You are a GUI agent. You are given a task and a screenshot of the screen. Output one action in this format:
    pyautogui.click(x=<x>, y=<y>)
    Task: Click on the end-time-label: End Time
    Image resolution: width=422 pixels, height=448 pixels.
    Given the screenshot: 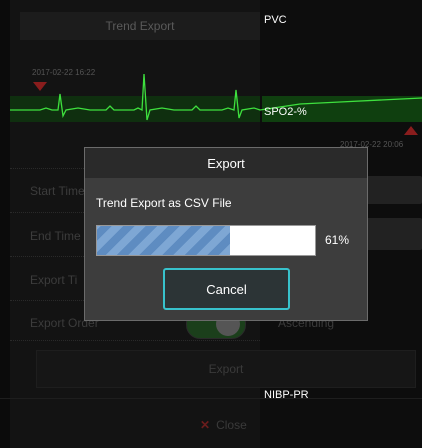 What is the action you would take?
    pyautogui.click(x=55, y=236)
    